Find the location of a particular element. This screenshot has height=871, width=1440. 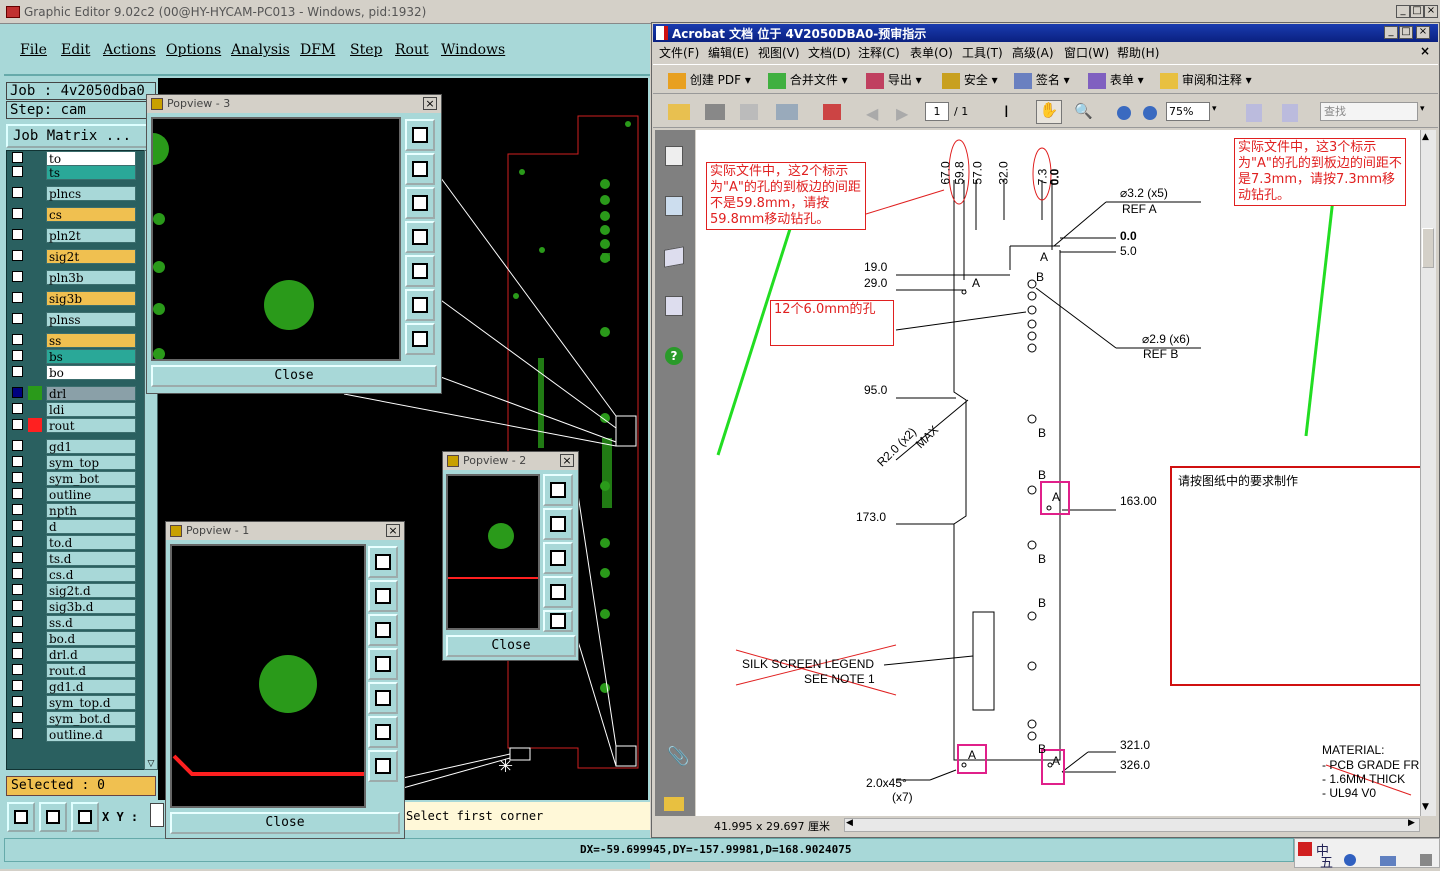

pages-panel-icon is located at coordinates (674, 156).